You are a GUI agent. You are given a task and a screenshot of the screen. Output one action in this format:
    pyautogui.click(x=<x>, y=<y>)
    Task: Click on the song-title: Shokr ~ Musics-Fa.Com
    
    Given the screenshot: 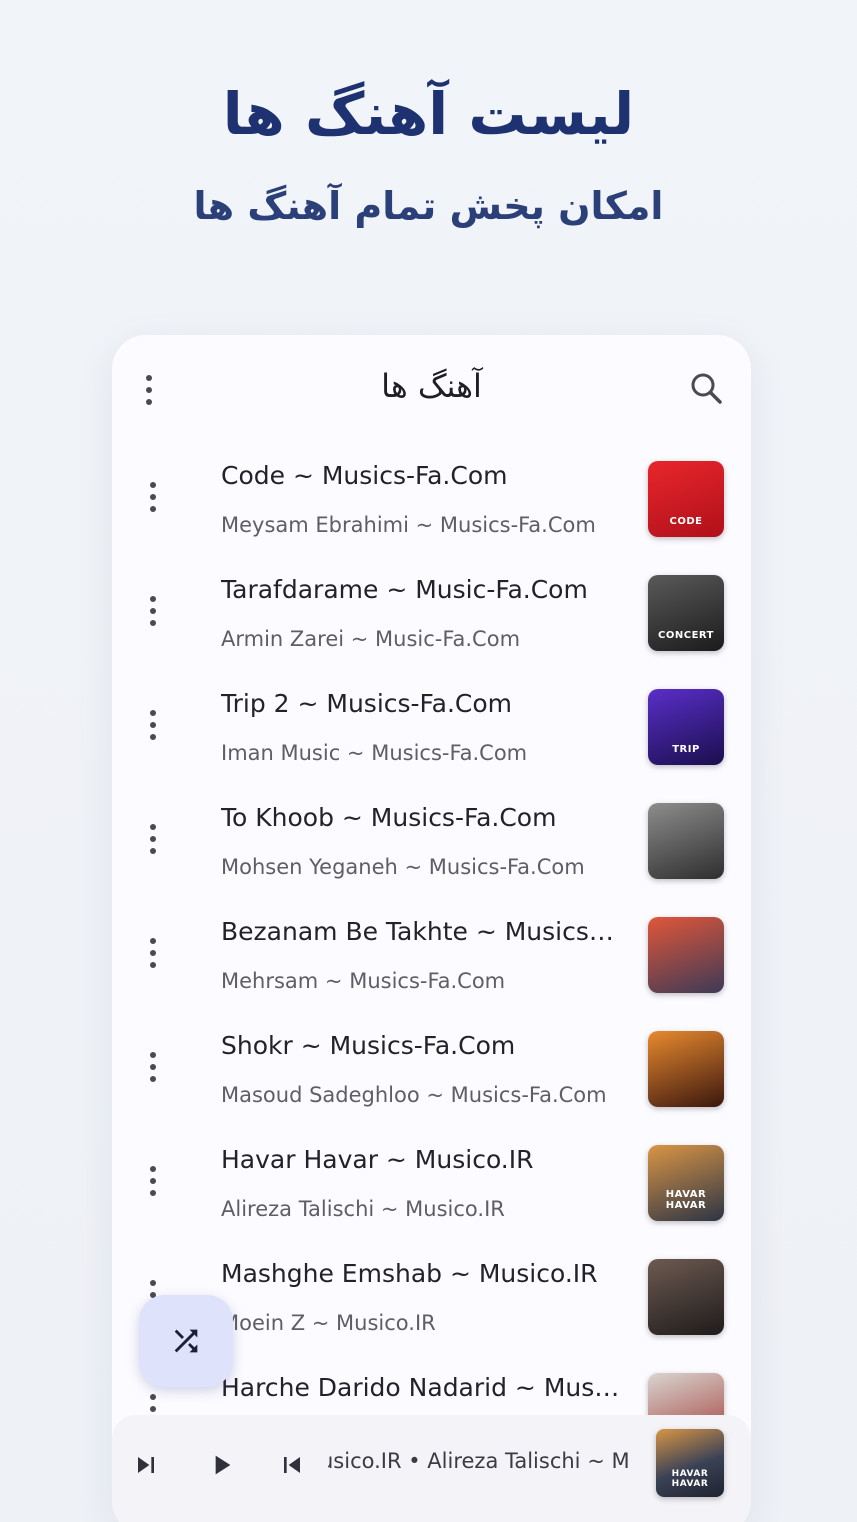 What is the action you would take?
    pyautogui.click(x=368, y=1045)
    